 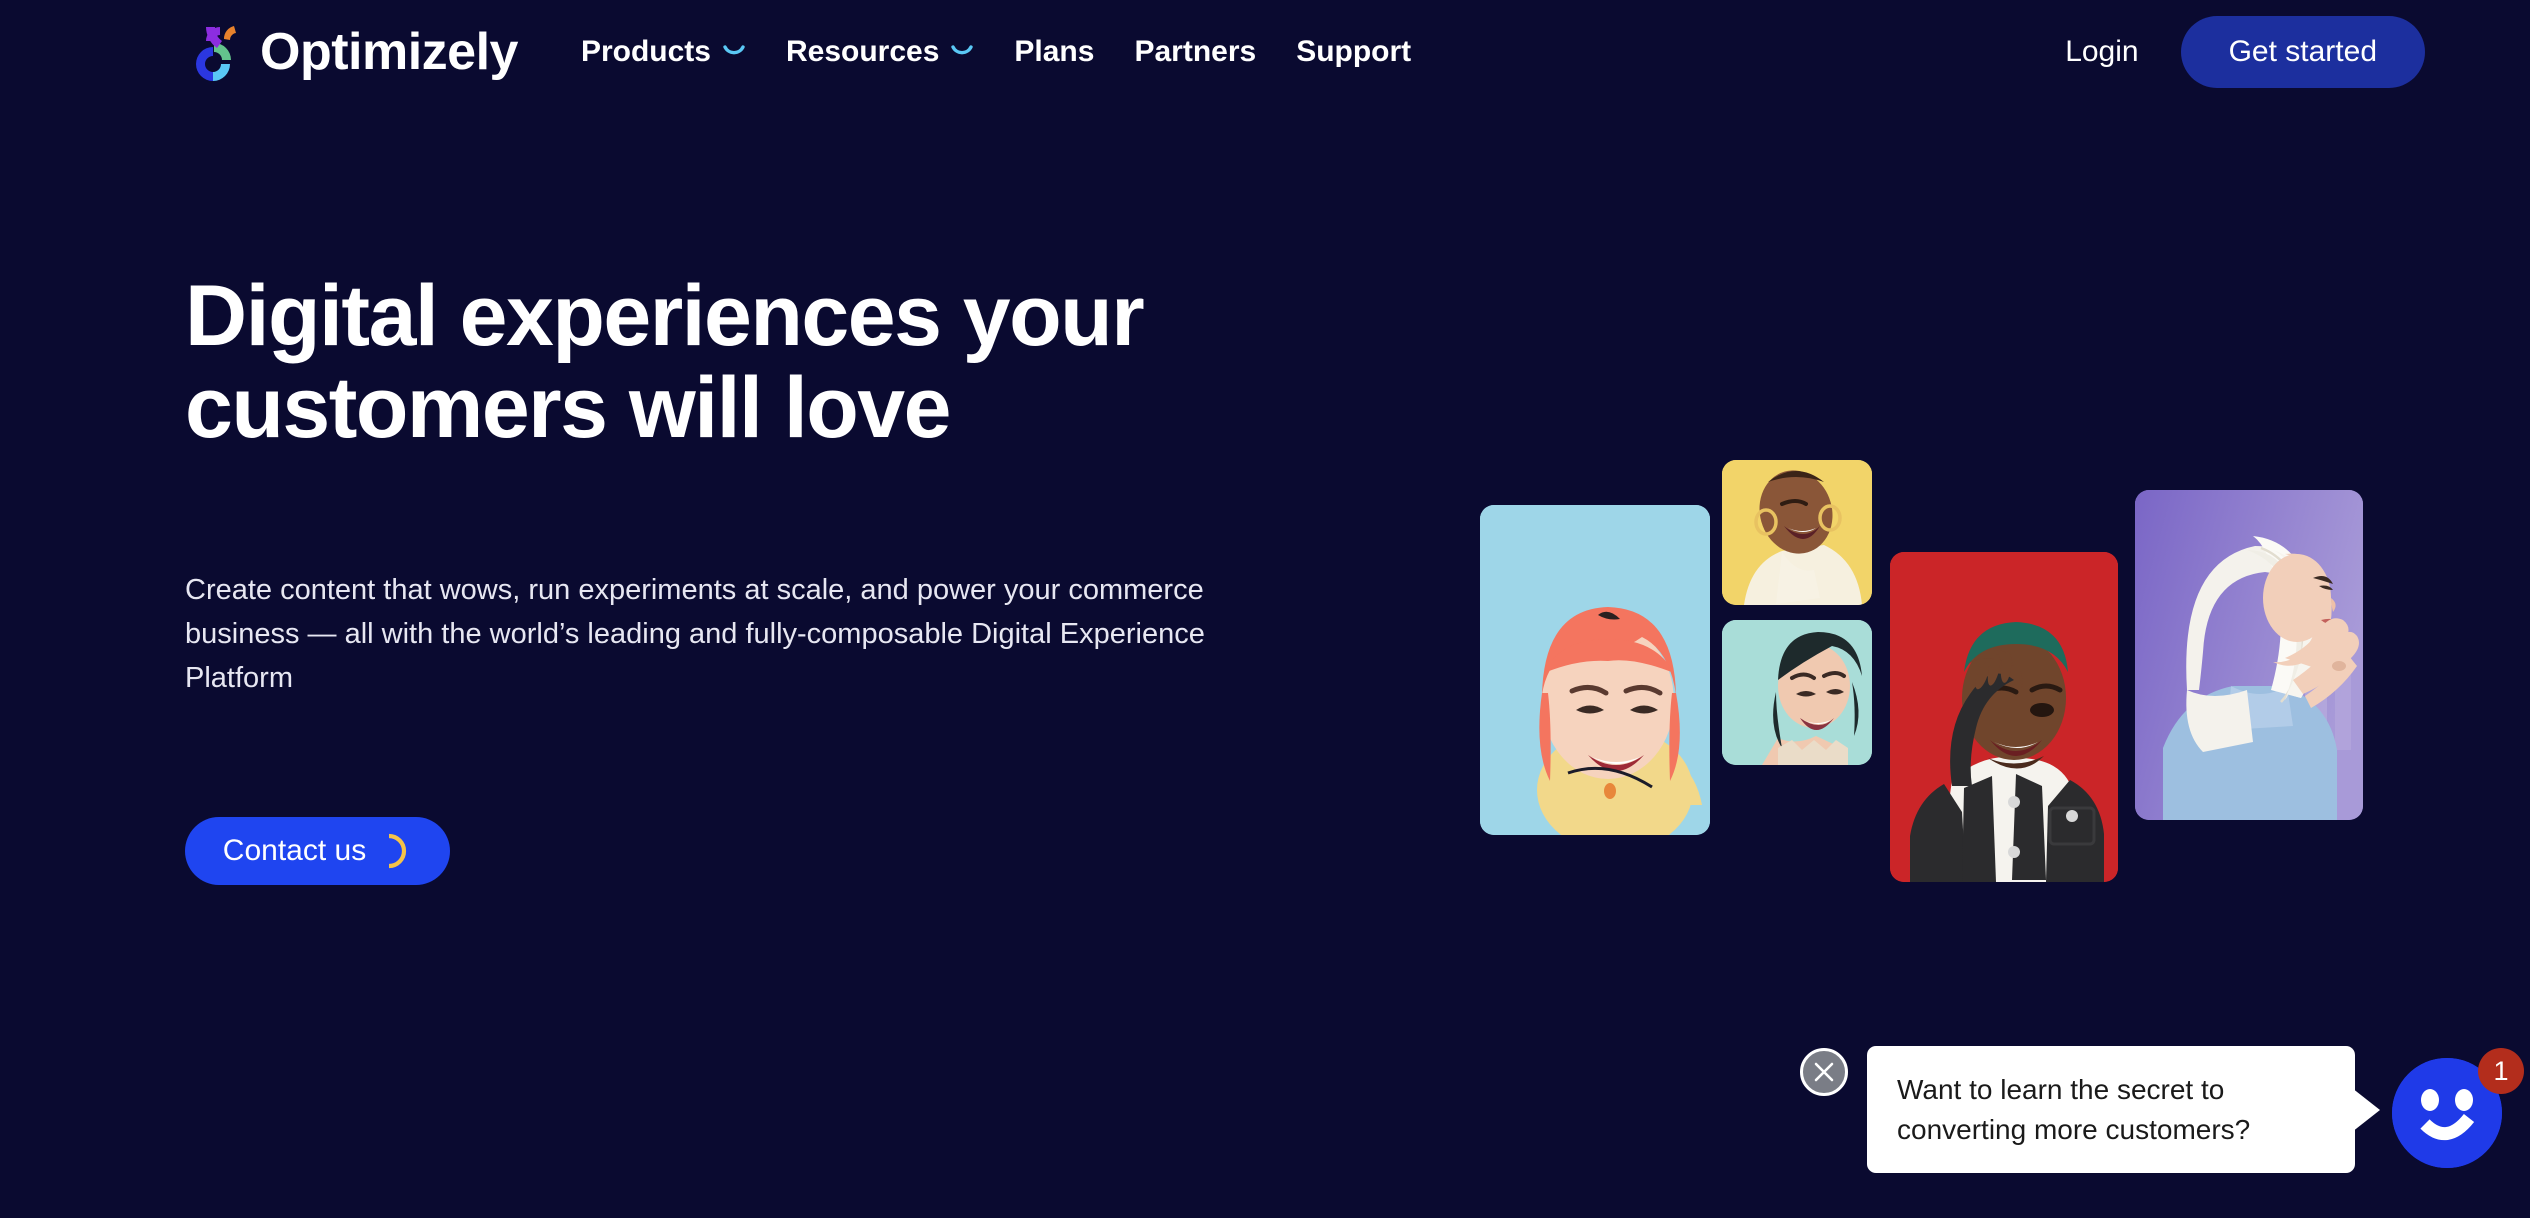 I want to click on nav-item-label: Products, so click(x=645, y=51).